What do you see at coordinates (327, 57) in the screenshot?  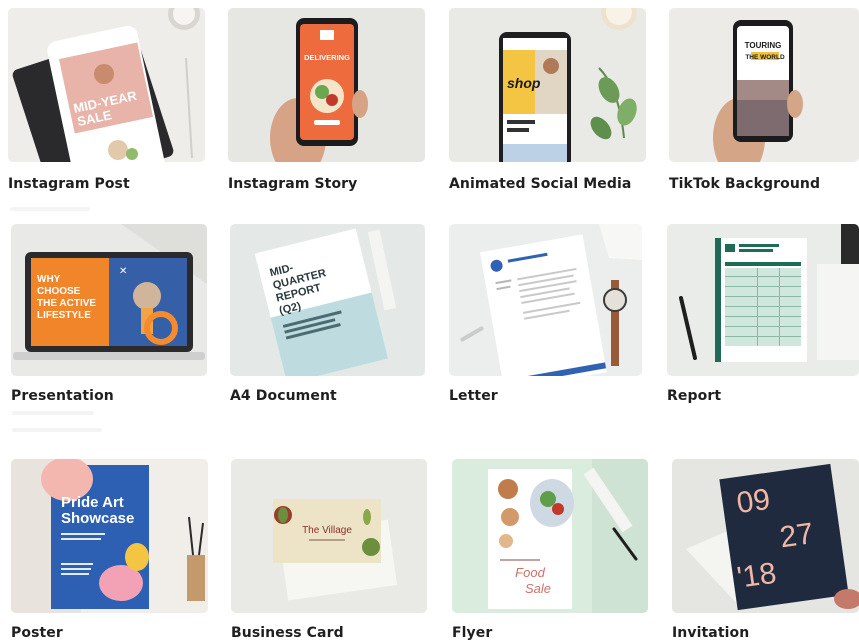 I see `instagram-story-headline: DELIVERING` at bounding box center [327, 57].